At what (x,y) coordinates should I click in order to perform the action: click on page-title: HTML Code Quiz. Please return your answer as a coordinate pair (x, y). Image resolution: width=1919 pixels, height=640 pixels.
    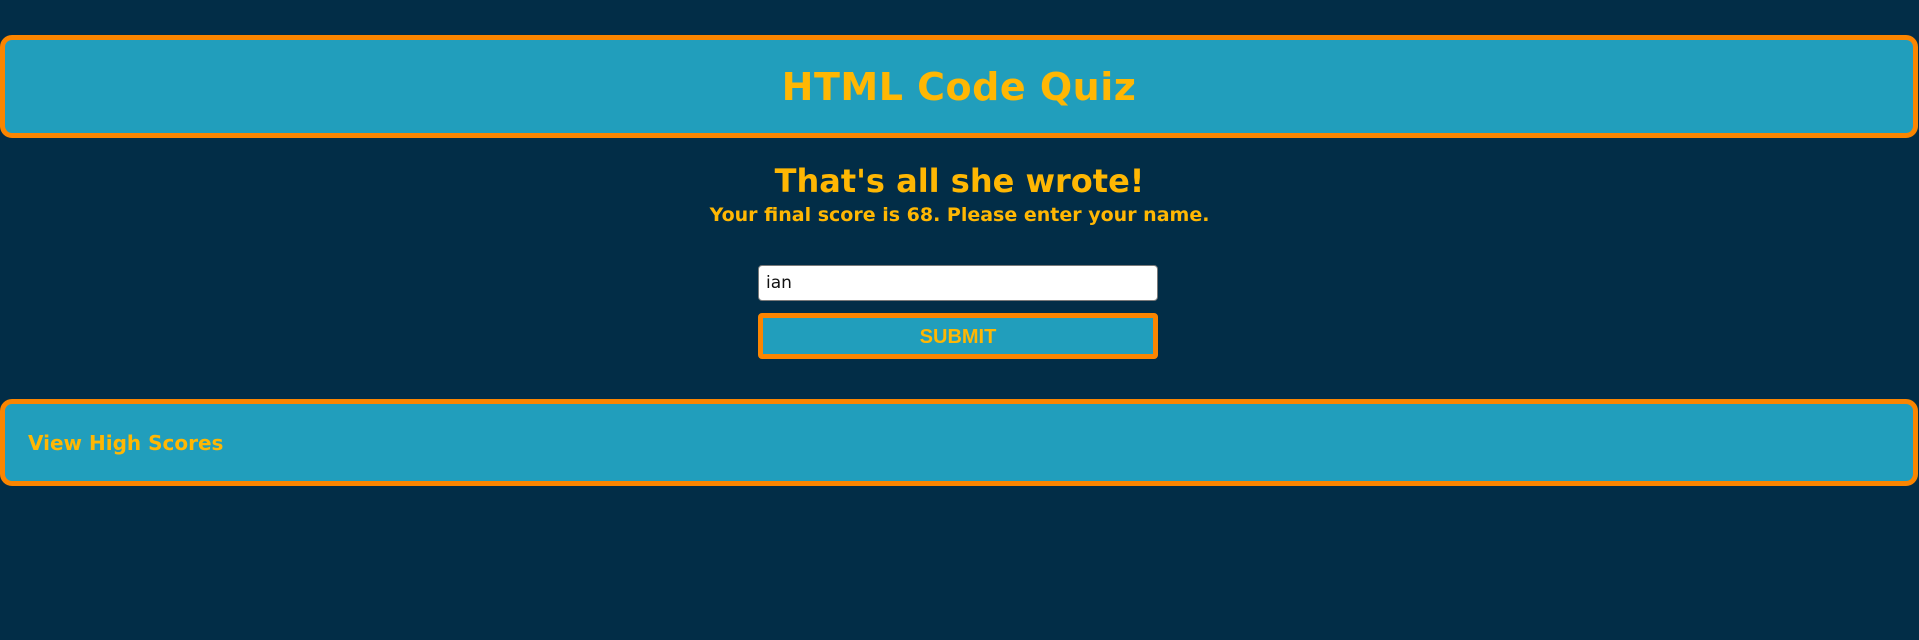
    Looking at the image, I should click on (959, 86).